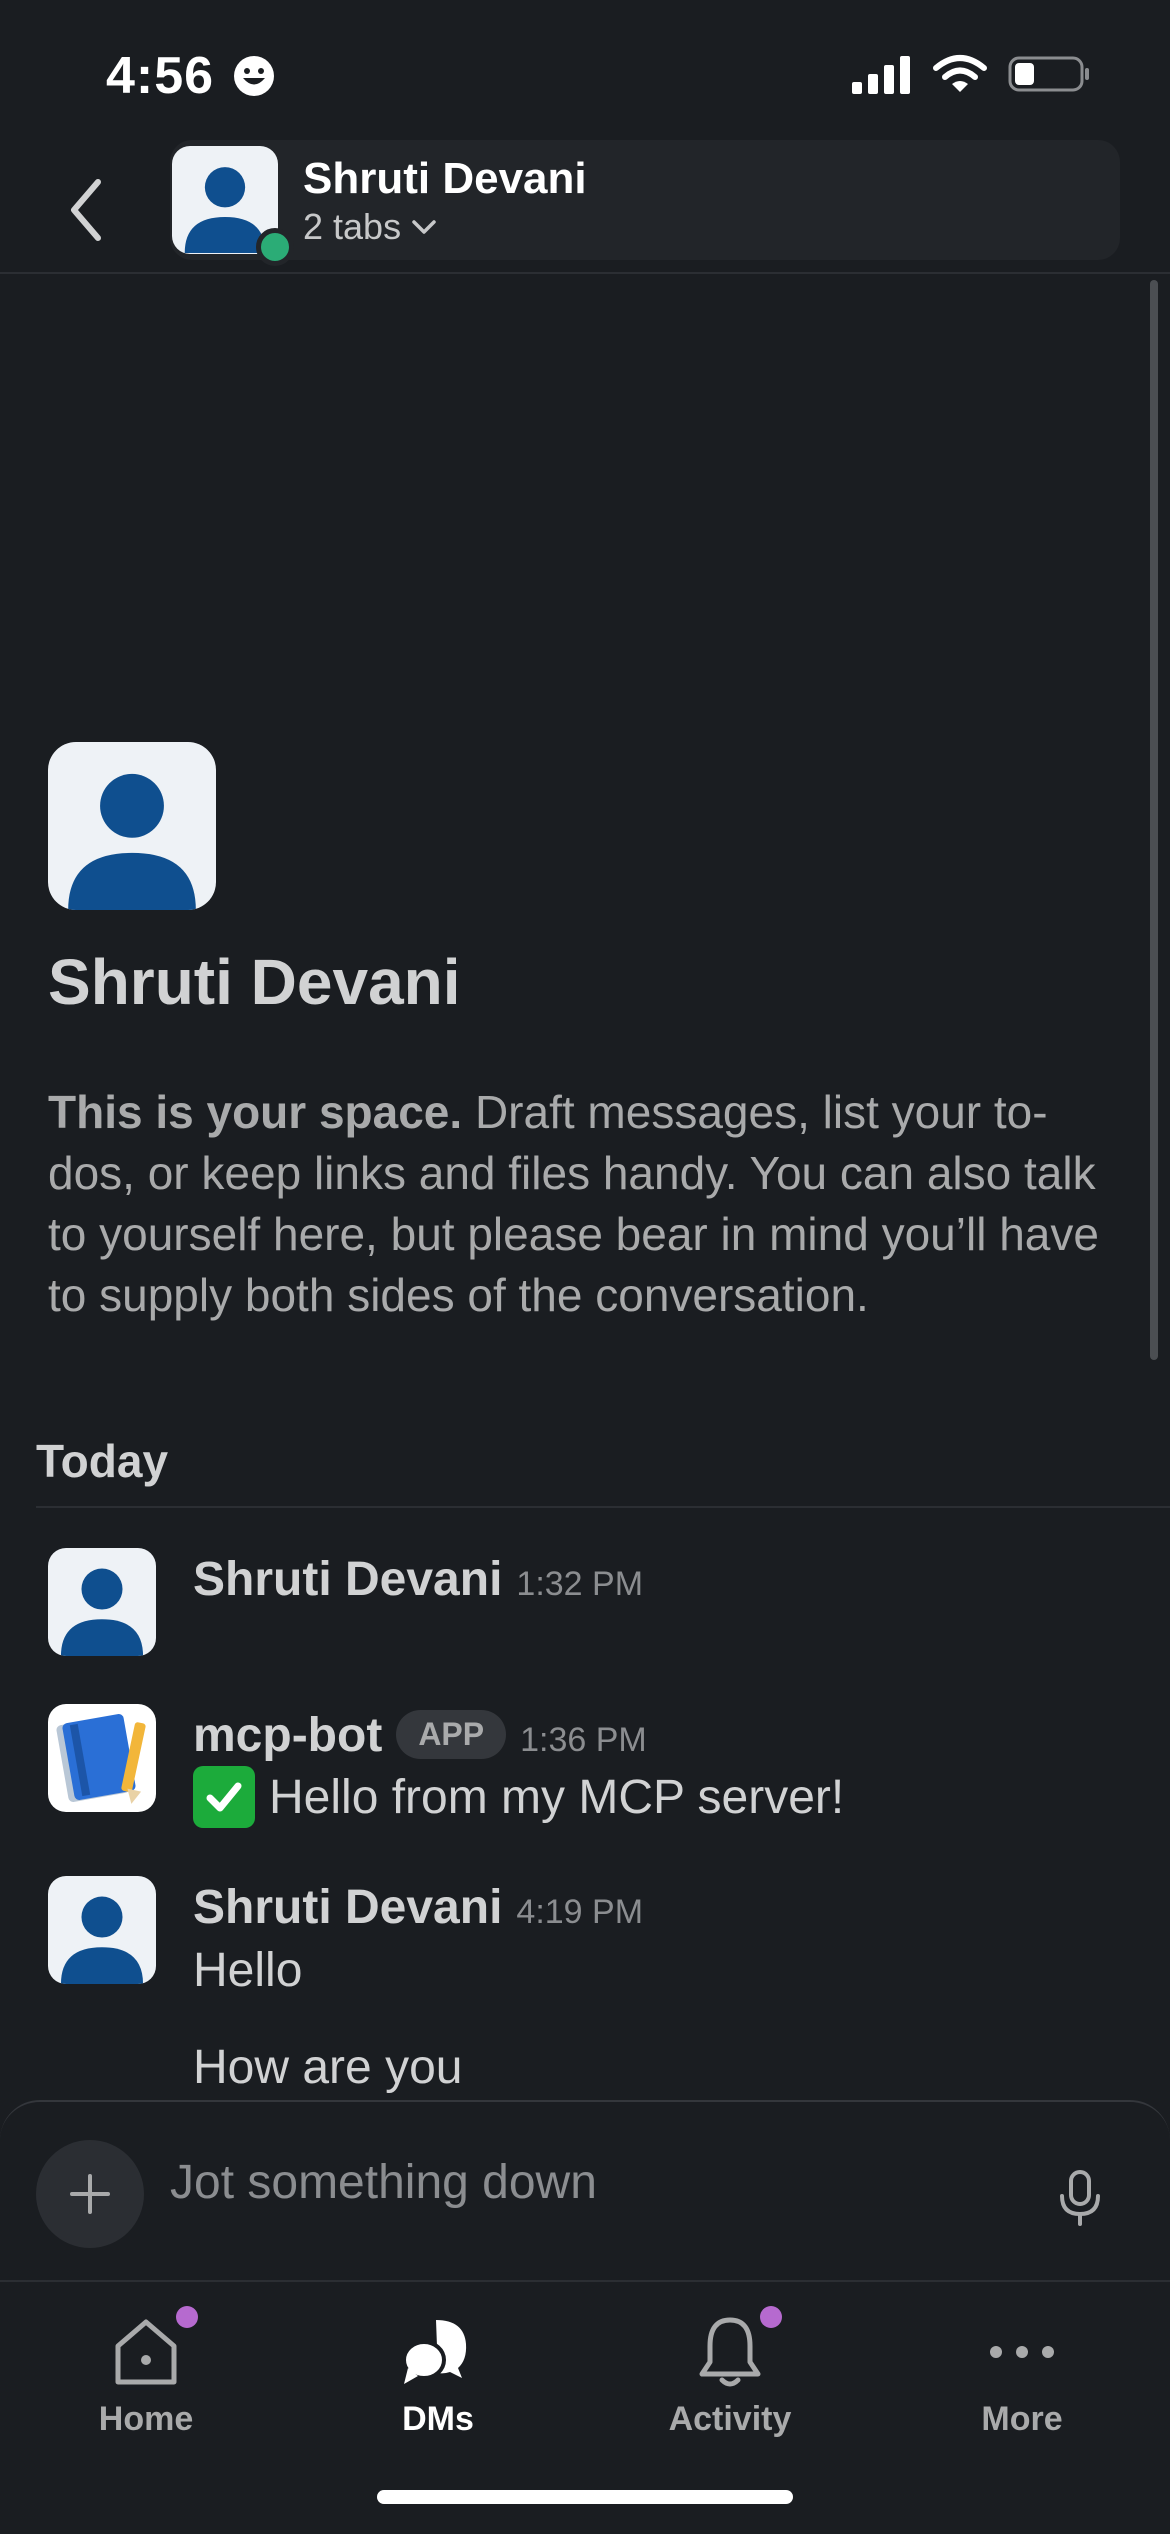  What do you see at coordinates (580, 1912) in the screenshot?
I see `message-time: 4:19 PM` at bounding box center [580, 1912].